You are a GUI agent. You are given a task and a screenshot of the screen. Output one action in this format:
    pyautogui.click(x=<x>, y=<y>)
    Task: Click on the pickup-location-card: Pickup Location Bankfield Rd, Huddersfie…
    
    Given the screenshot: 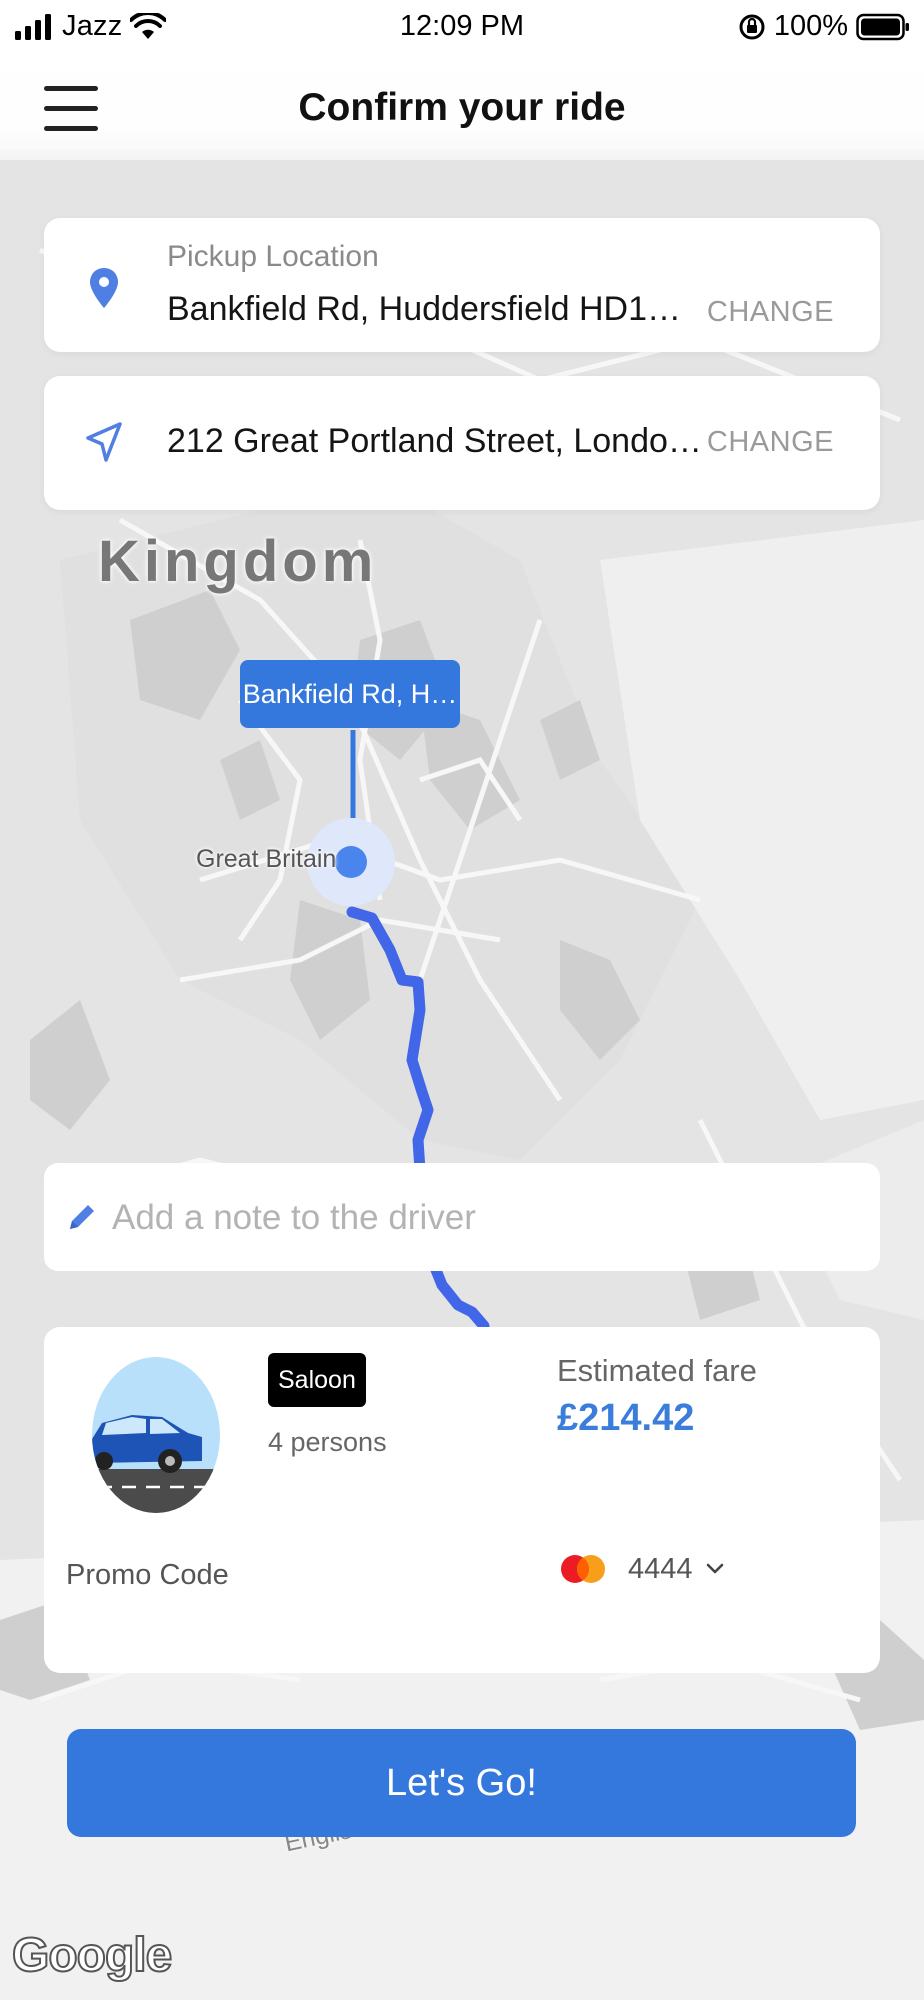 What is the action you would take?
    pyautogui.click(x=462, y=285)
    